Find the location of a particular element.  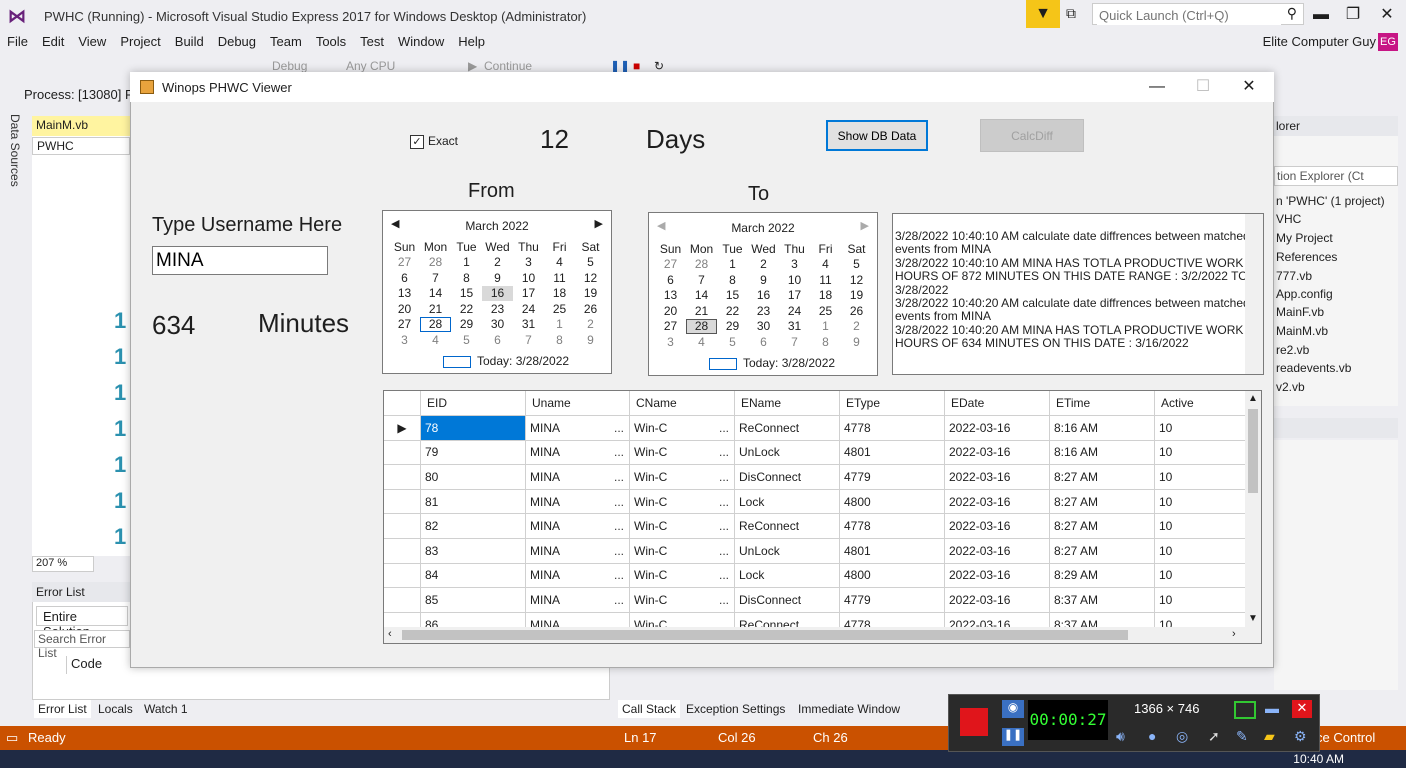

restart-icon: ↻ is located at coordinates (659, 66).